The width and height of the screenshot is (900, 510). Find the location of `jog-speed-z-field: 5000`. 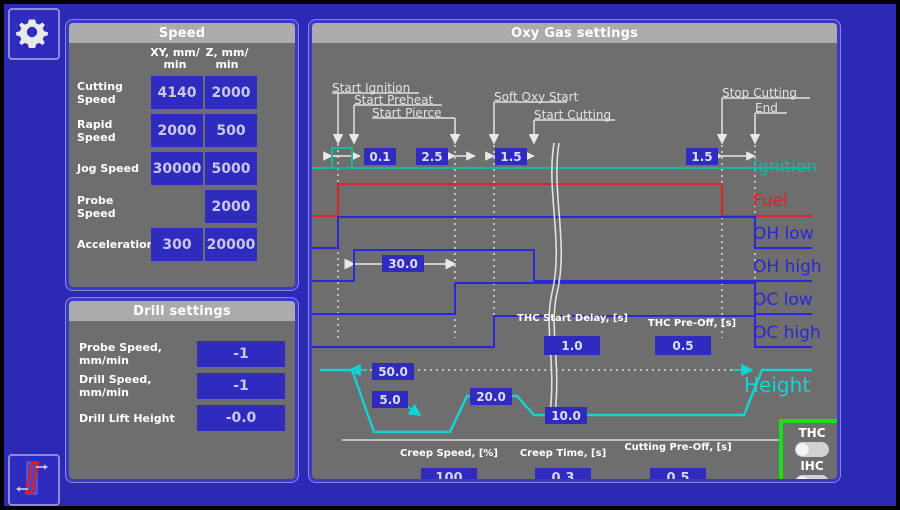

jog-speed-z-field: 5000 is located at coordinates (231, 168).